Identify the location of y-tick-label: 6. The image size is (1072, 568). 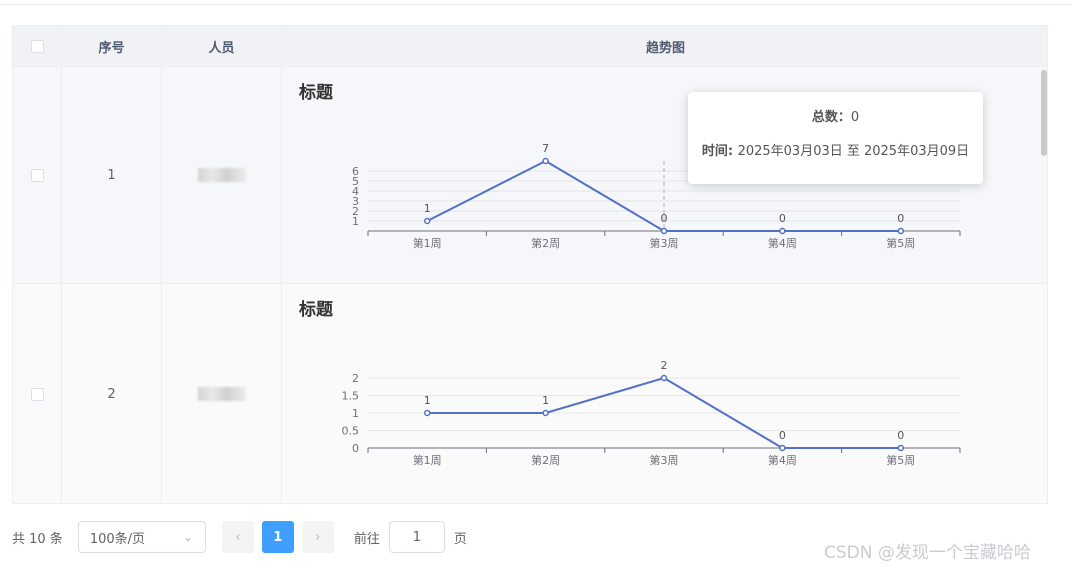
(355, 171).